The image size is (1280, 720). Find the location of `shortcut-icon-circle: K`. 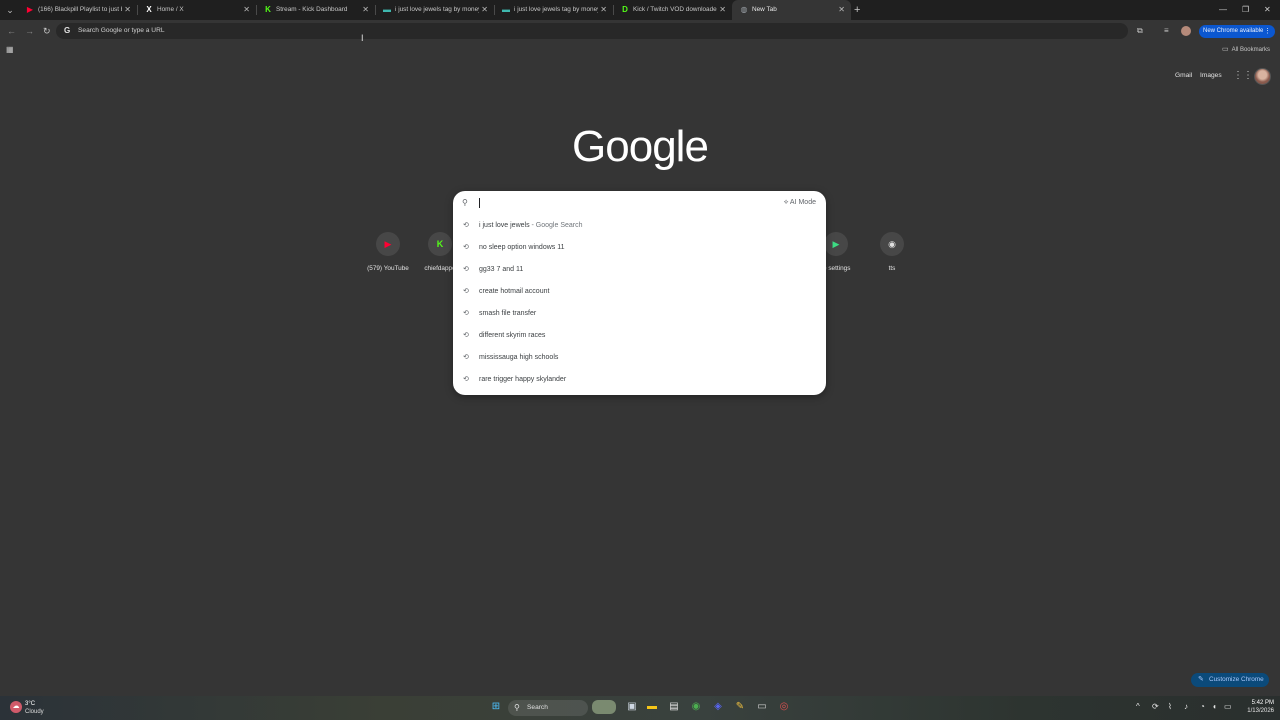

shortcut-icon-circle: K is located at coordinates (440, 244).